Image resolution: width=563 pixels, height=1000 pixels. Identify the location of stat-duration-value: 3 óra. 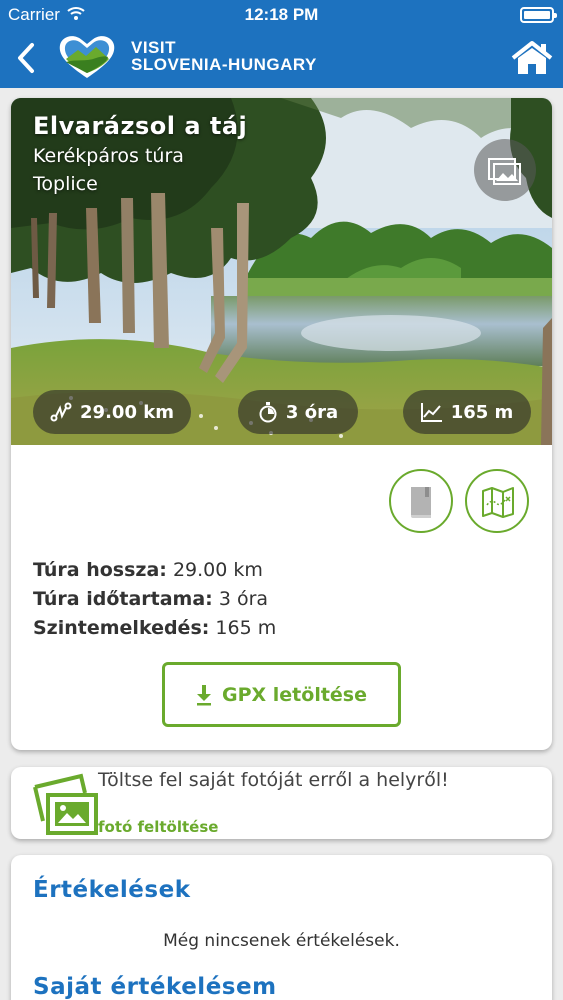
(312, 412).